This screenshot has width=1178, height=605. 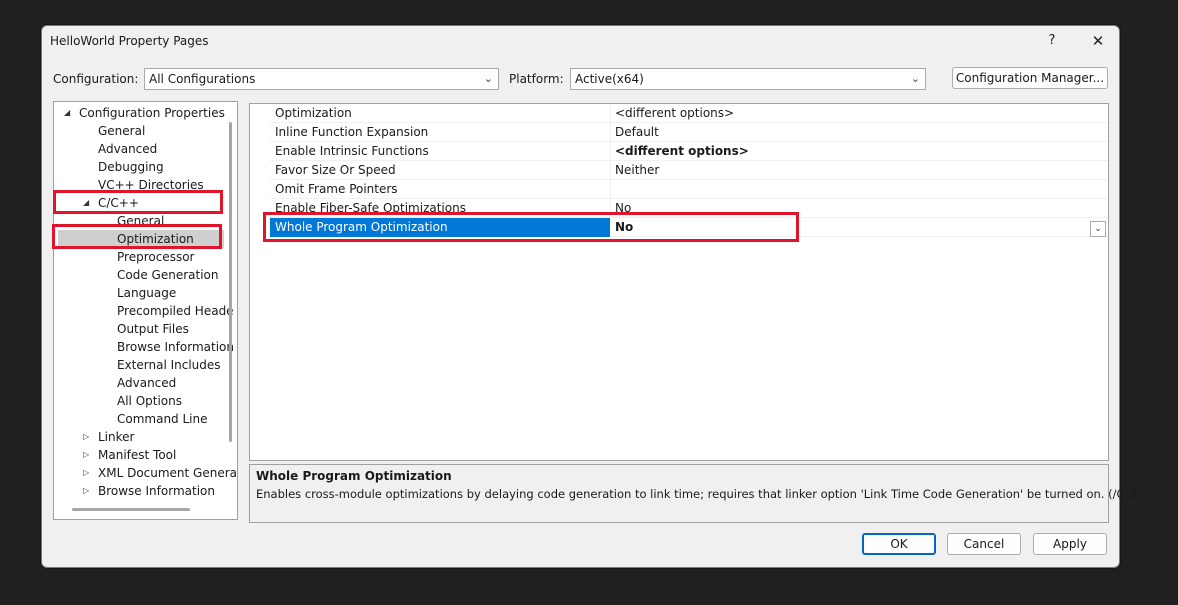 I want to click on ok-button: OK, so click(x=899, y=544).